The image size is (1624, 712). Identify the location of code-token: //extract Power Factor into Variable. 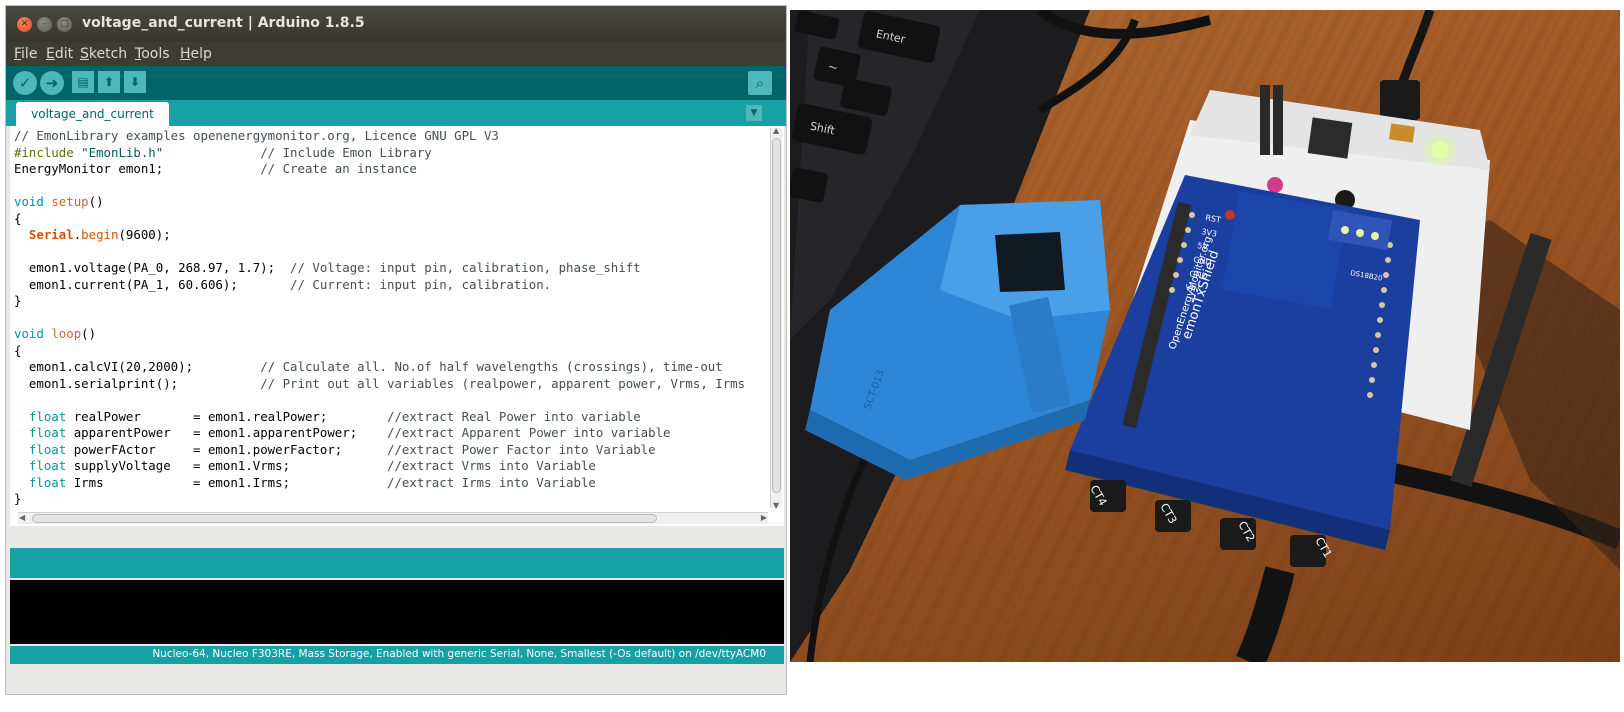
(521, 449).